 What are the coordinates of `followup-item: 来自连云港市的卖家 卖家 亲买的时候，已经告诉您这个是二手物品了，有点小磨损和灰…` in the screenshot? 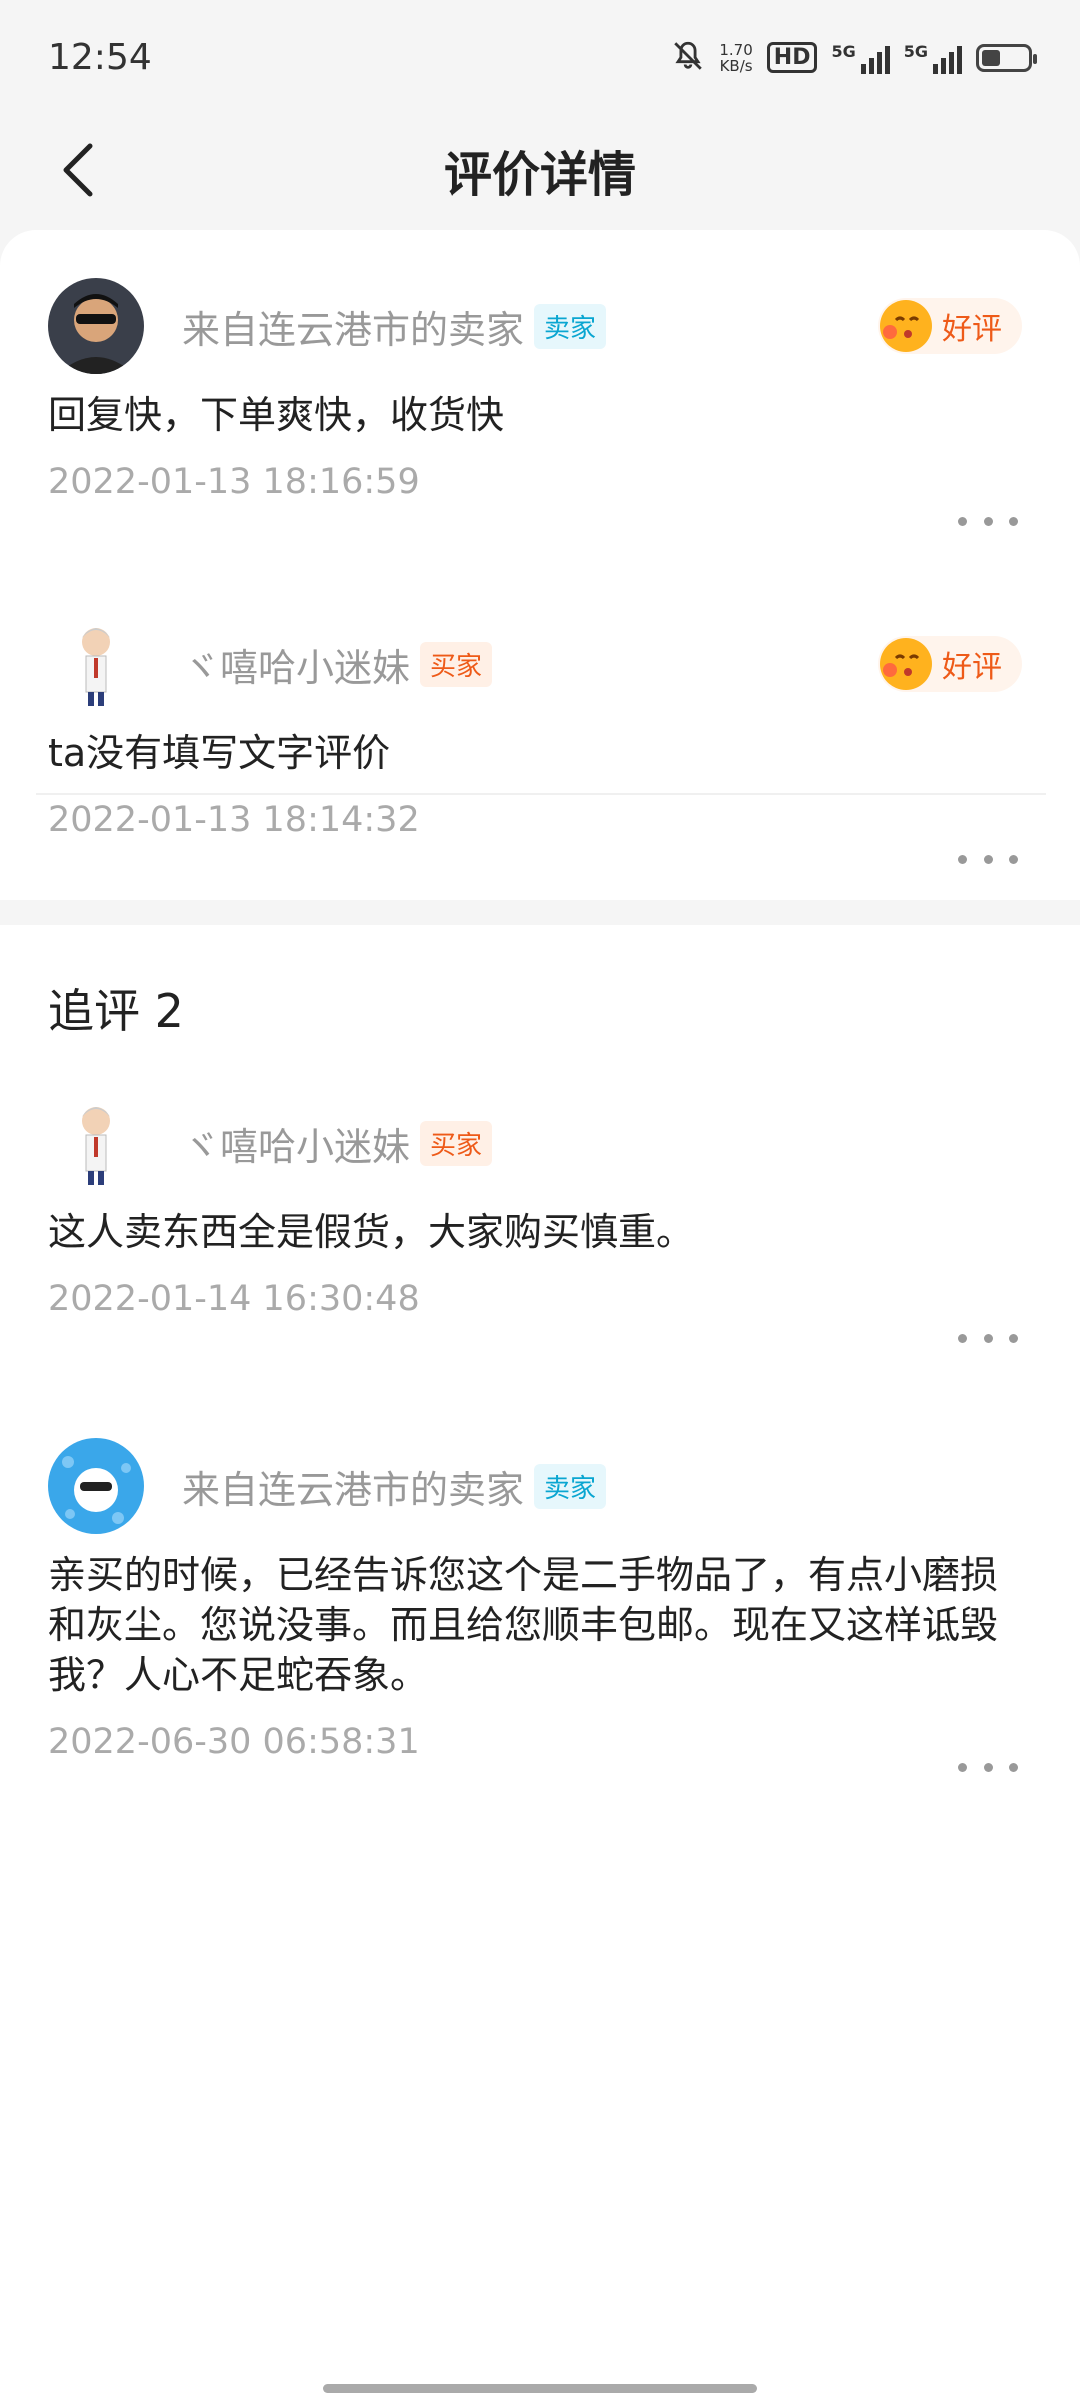 It's located at (540, 1604).